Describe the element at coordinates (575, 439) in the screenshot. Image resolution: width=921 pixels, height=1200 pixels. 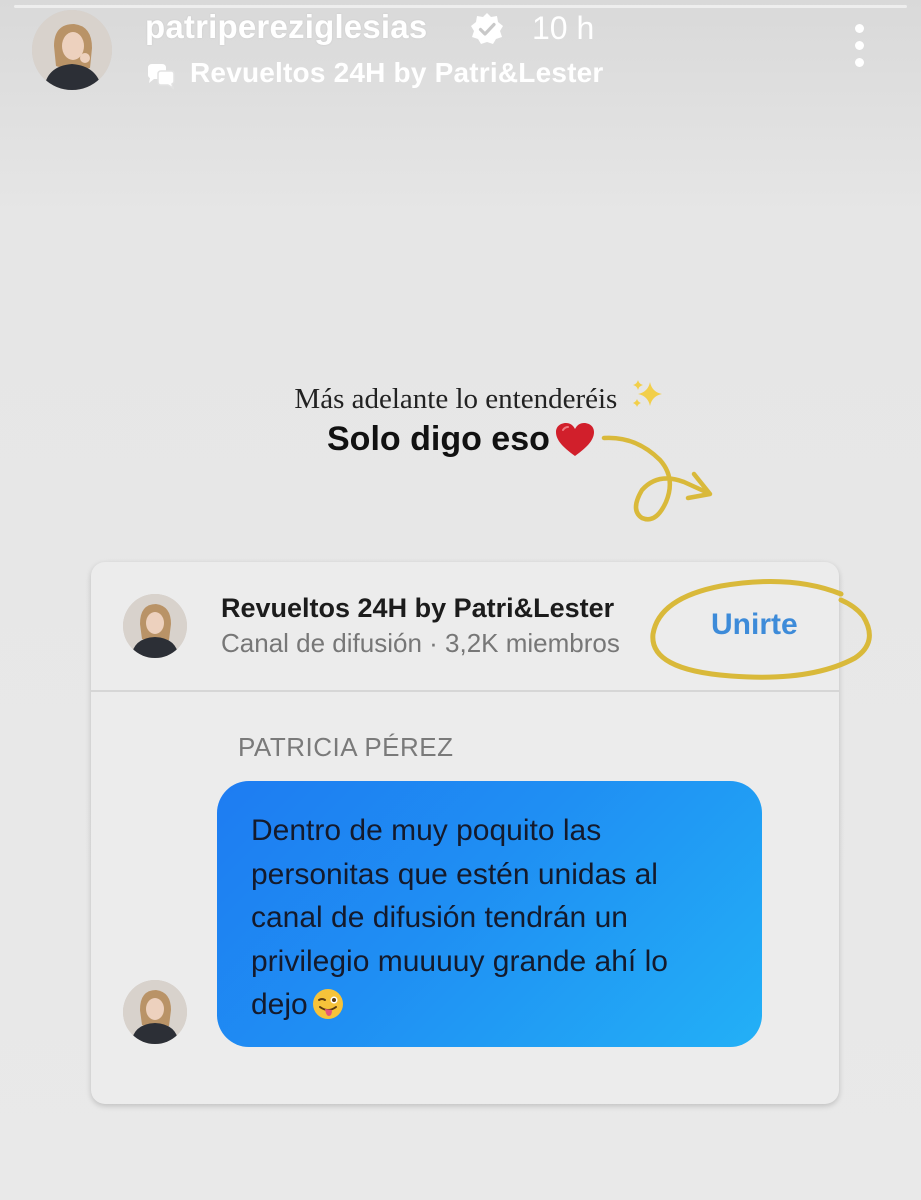
I see `red-heart-icon` at that location.